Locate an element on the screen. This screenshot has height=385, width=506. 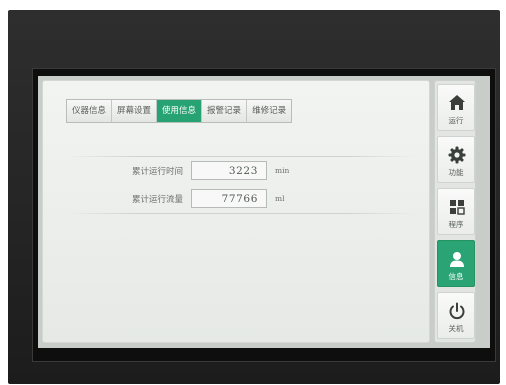
nav-run-button: 运行 is located at coordinates (456, 107).